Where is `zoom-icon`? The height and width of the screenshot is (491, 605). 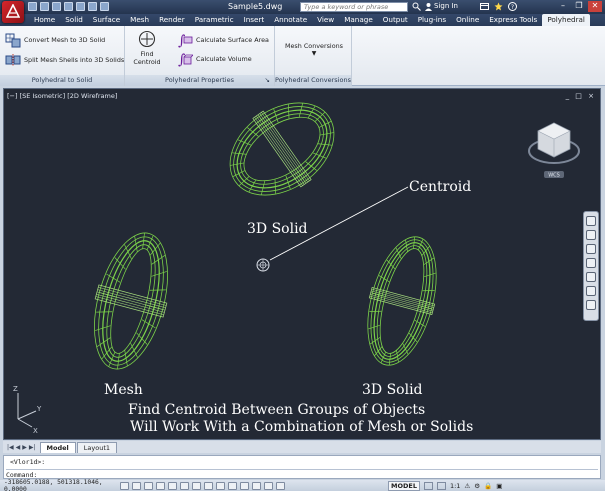 zoom-icon is located at coordinates (591, 249).